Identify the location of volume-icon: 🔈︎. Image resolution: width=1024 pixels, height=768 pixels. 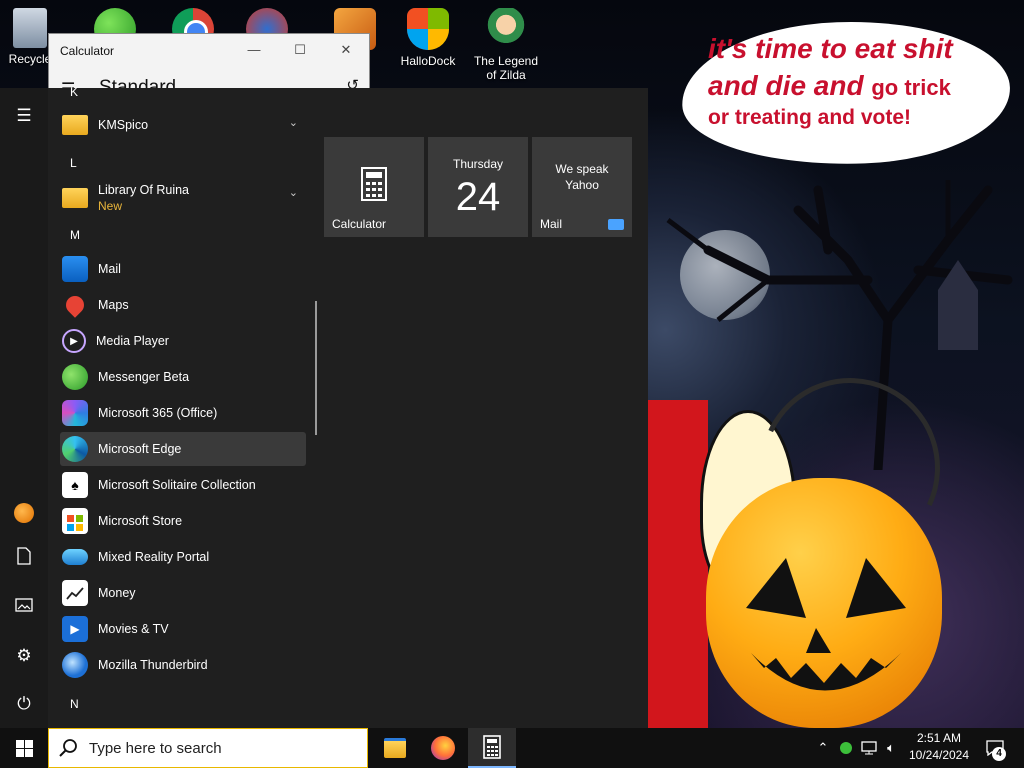
(891, 748).